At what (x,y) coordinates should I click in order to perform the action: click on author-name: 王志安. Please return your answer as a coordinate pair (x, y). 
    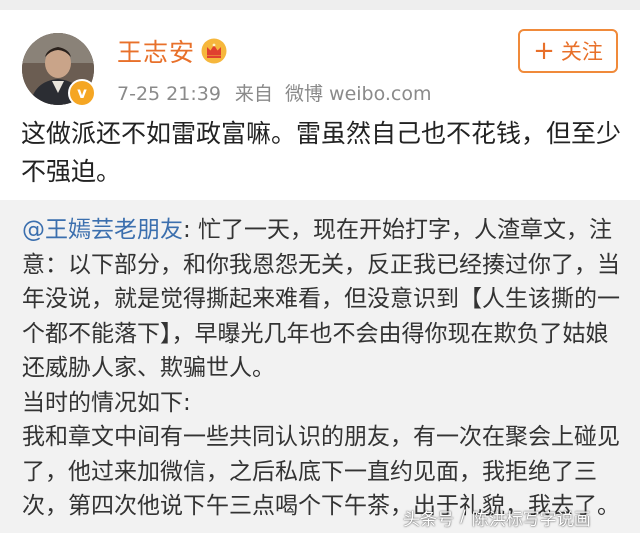
    Looking at the image, I should click on (156, 51).